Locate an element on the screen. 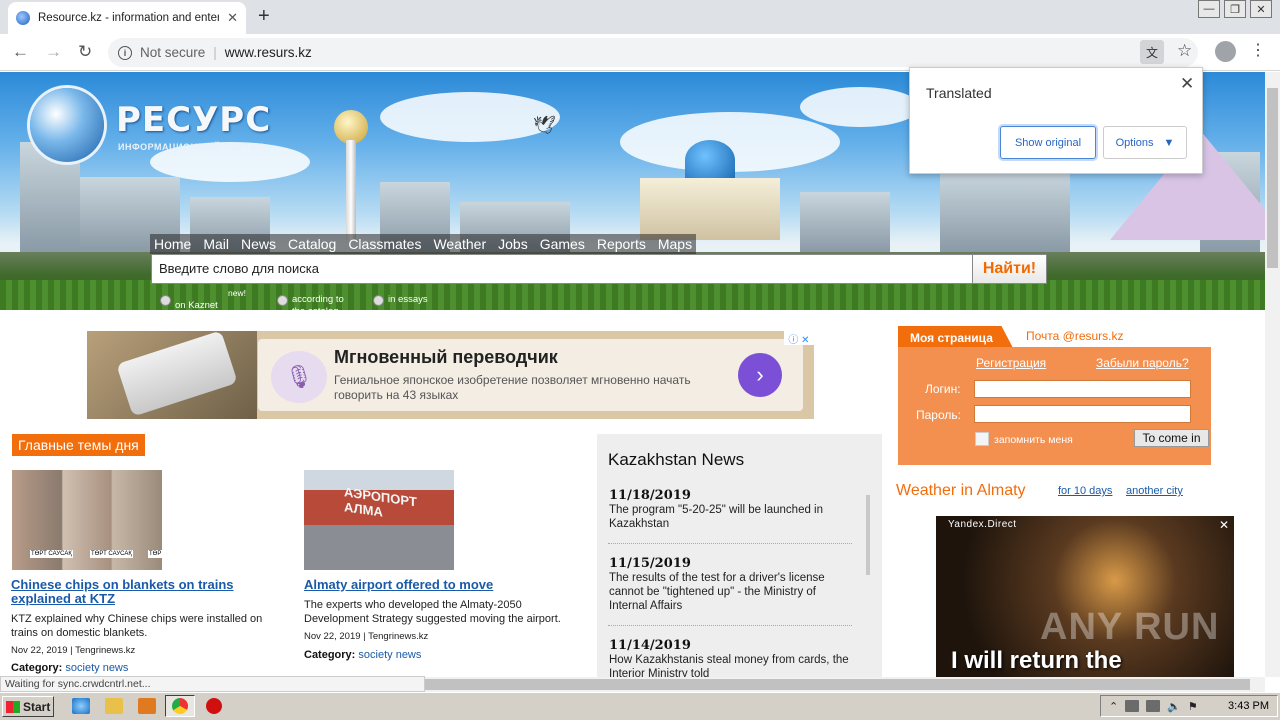 This screenshot has width=1280, height=720. story-image-blankets: ТӨРТ САУСАҚ ТӨРТ САУСАҚ ТӨР is located at coordinates (87, 520).